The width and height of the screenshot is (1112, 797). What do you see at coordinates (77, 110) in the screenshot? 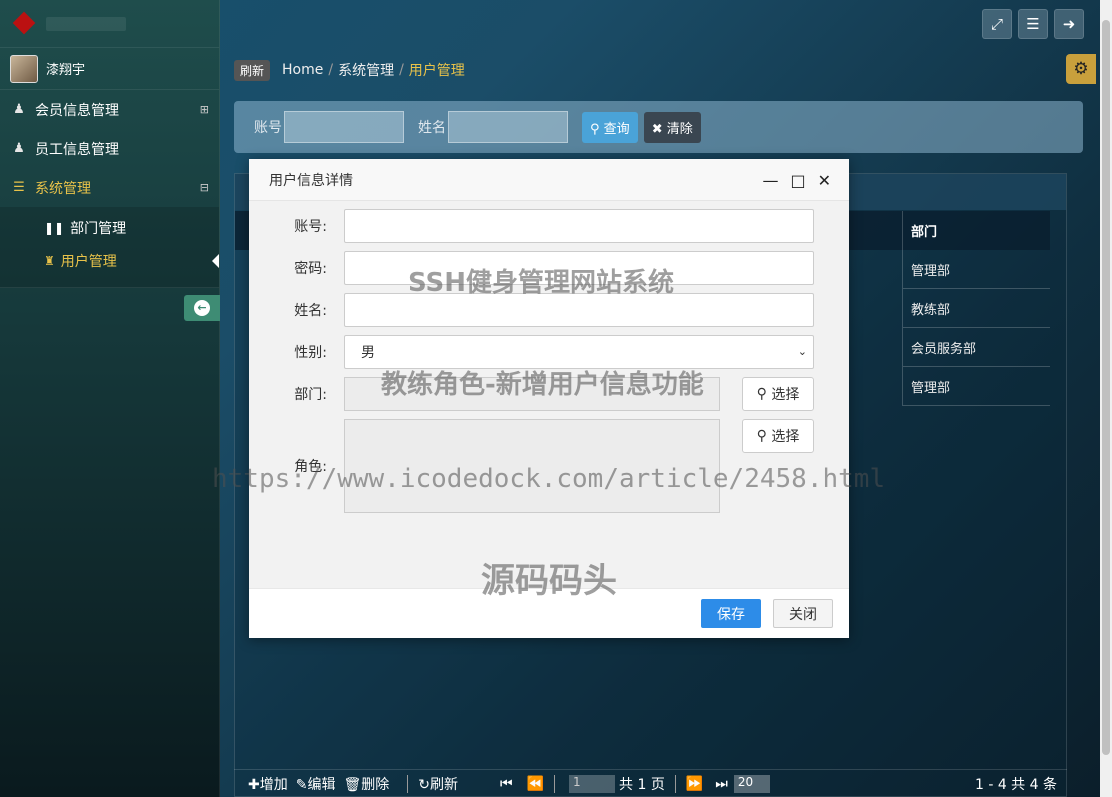
I see `nav-label: 会员信息管理` at bounding box center [77, 110].